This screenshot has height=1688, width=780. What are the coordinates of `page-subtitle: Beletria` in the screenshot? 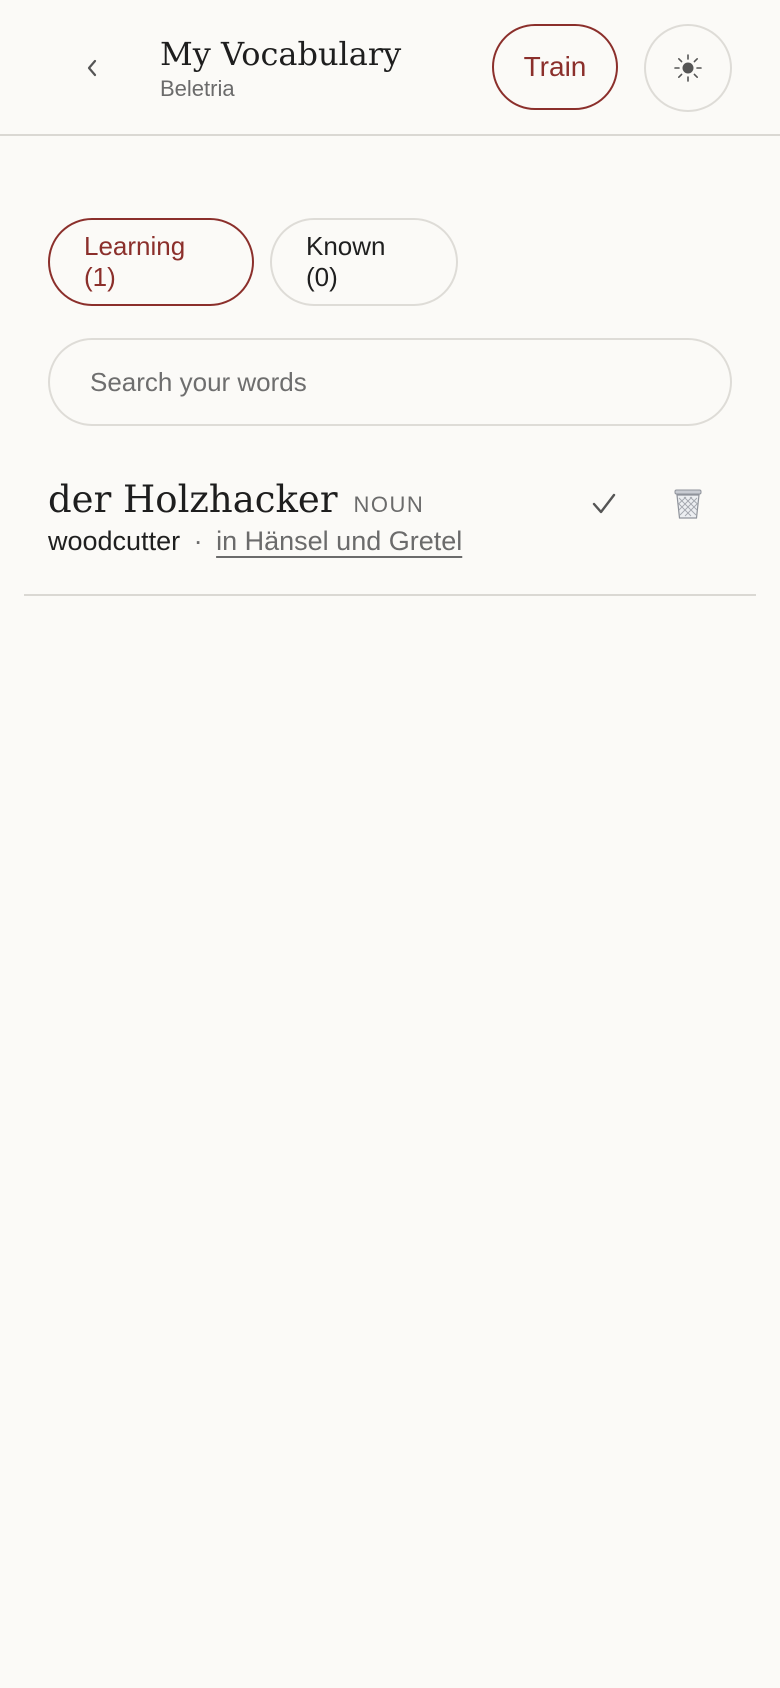 It's located at (197, 88).